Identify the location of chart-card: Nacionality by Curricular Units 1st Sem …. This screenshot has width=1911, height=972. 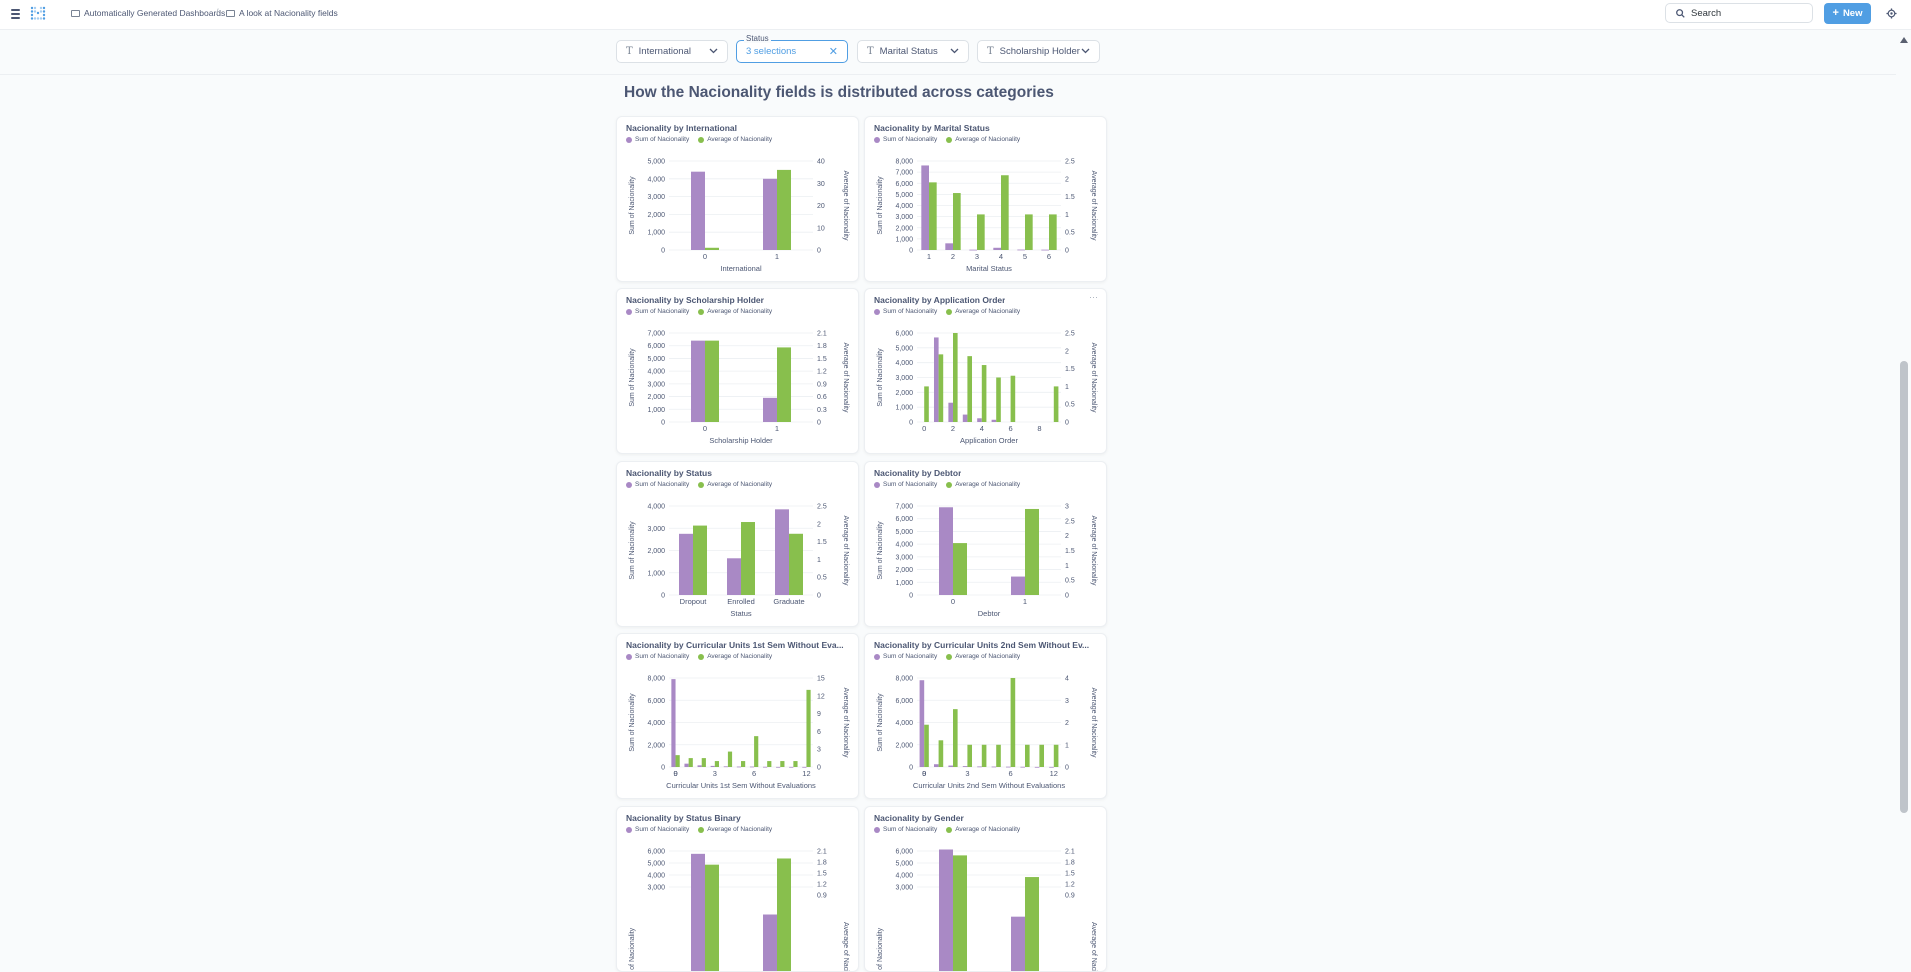
(737, 716).